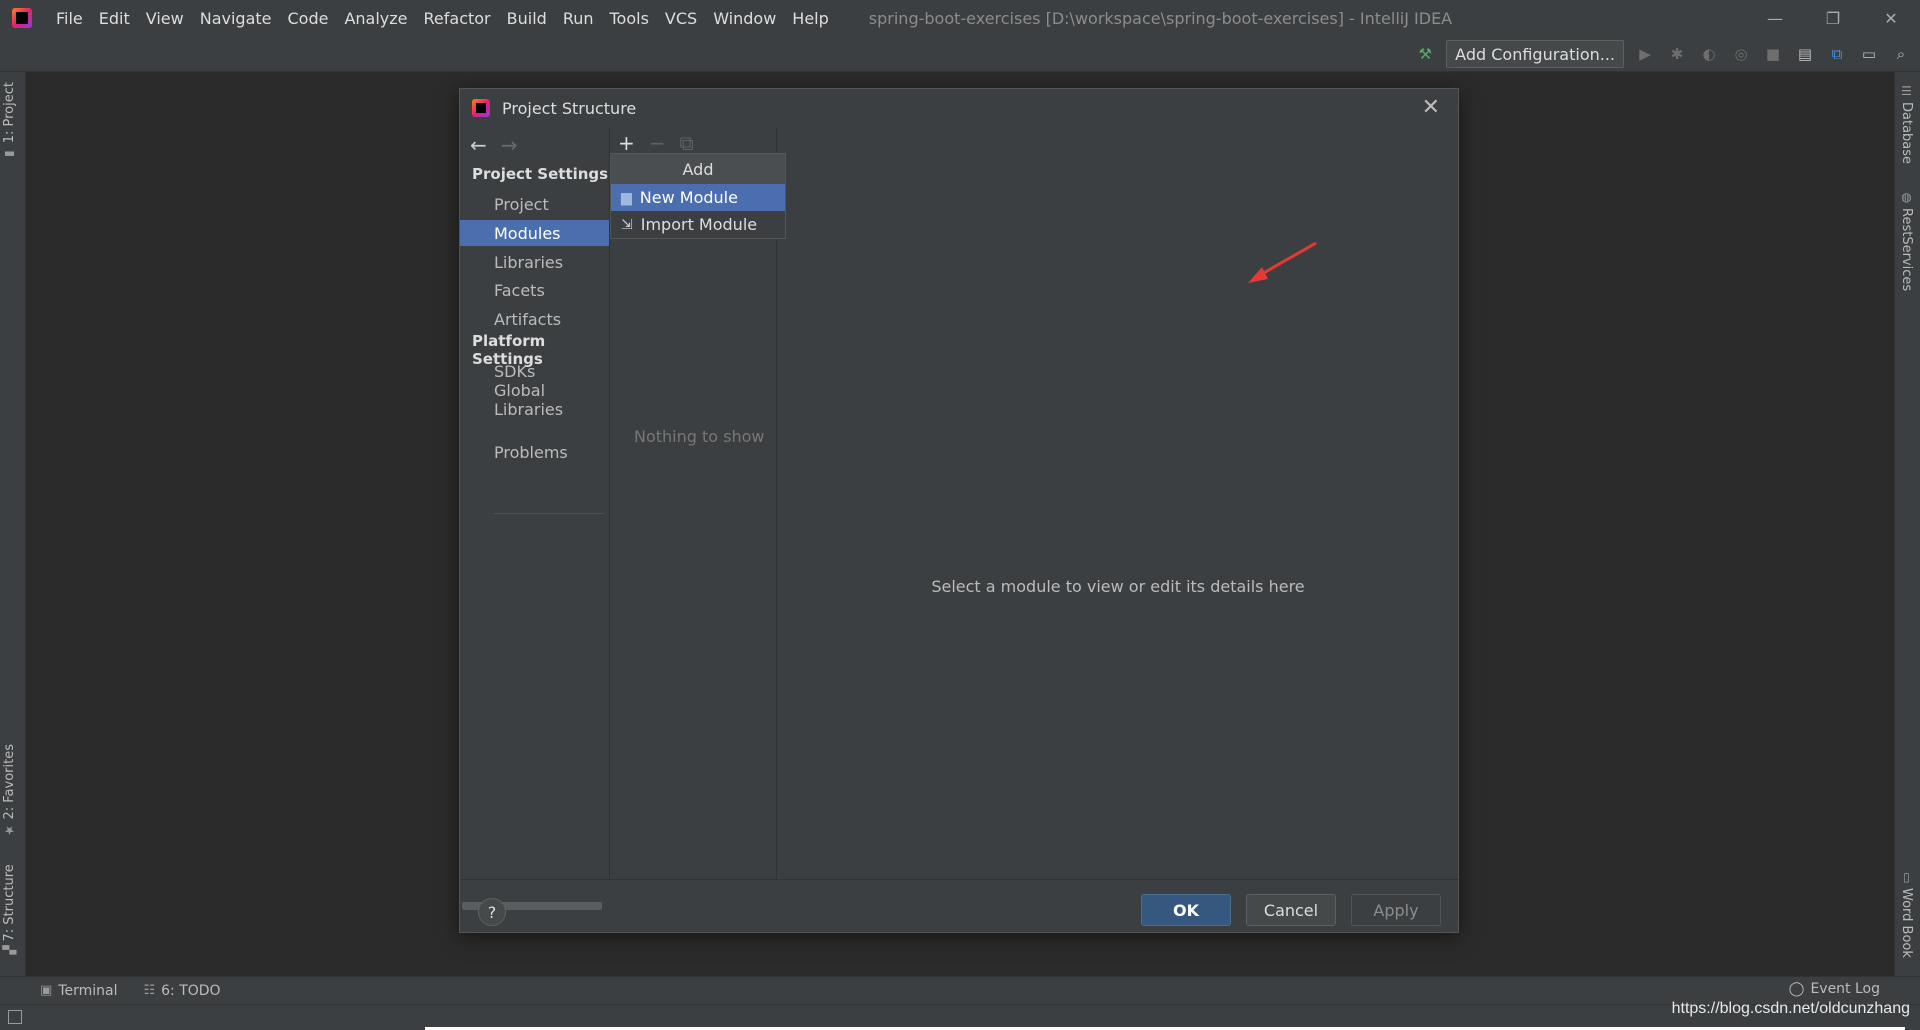 This screenshot has width=1920, height=1030. I want to click on restore-icon: ❐, so click(1833, 18).